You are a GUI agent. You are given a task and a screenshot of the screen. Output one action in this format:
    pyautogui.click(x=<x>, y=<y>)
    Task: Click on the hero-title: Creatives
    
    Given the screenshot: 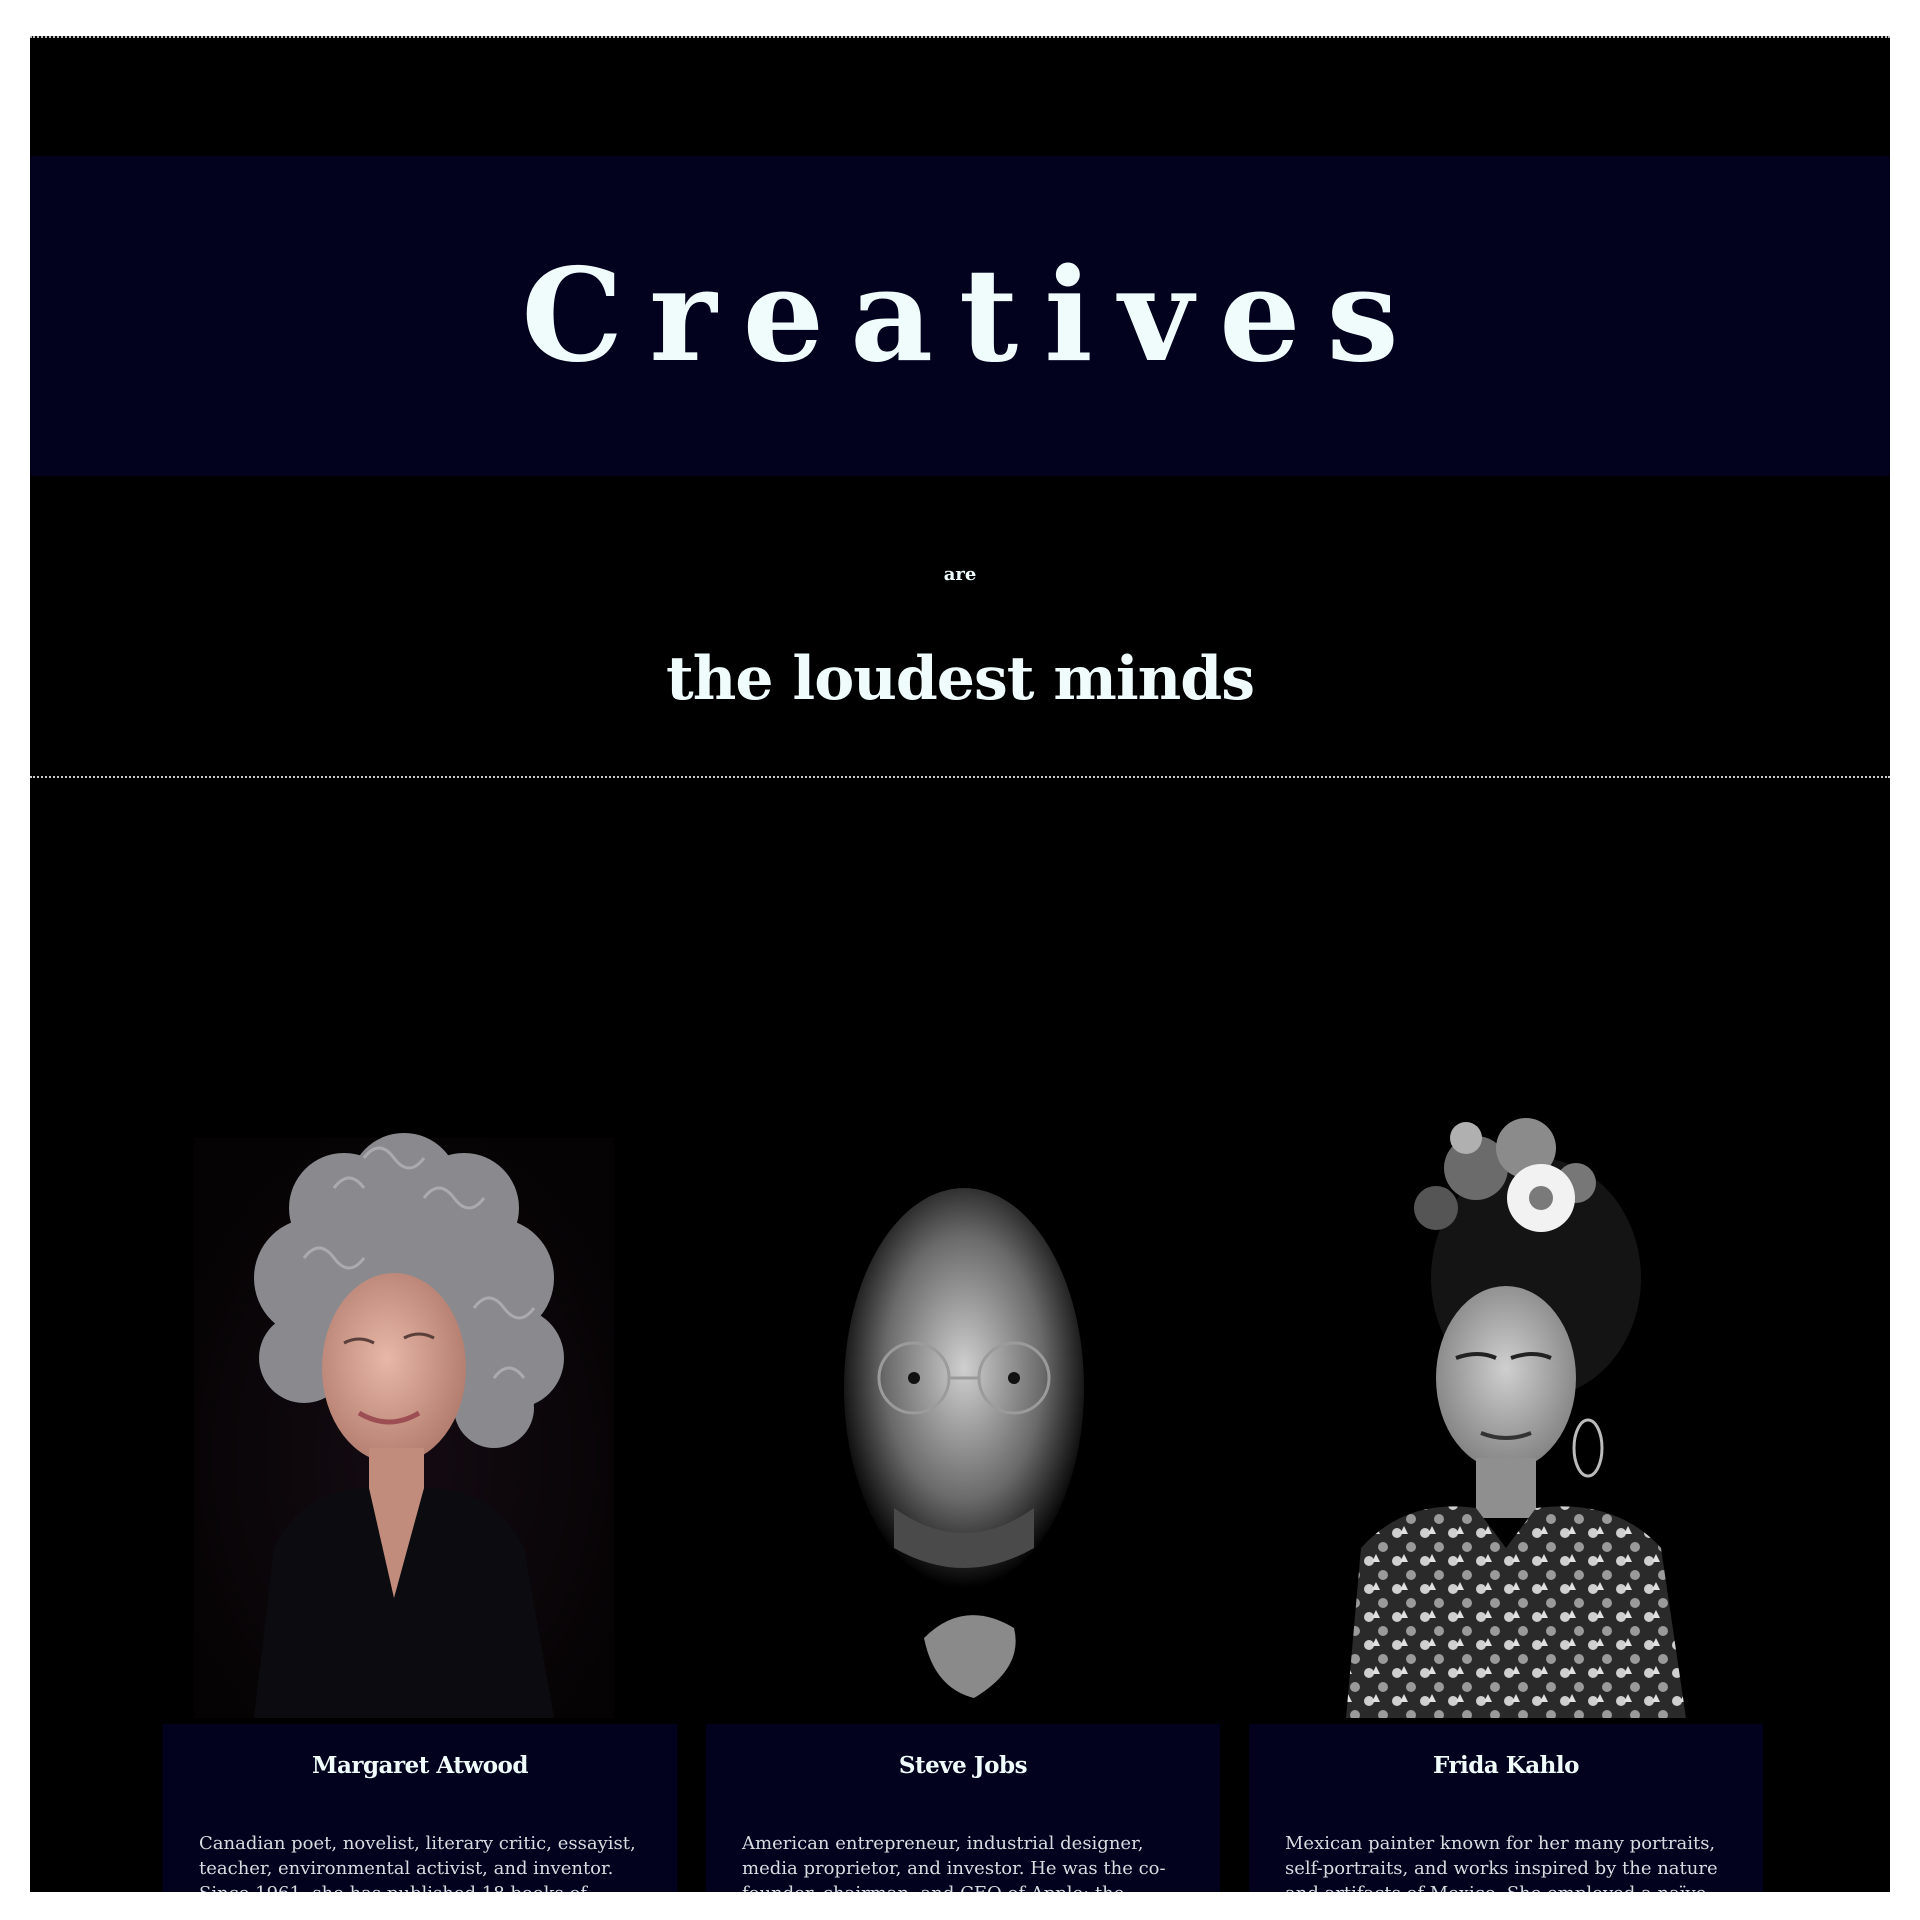 What is the action you would take?
    pyautogui.click(x=973, y=316)
    